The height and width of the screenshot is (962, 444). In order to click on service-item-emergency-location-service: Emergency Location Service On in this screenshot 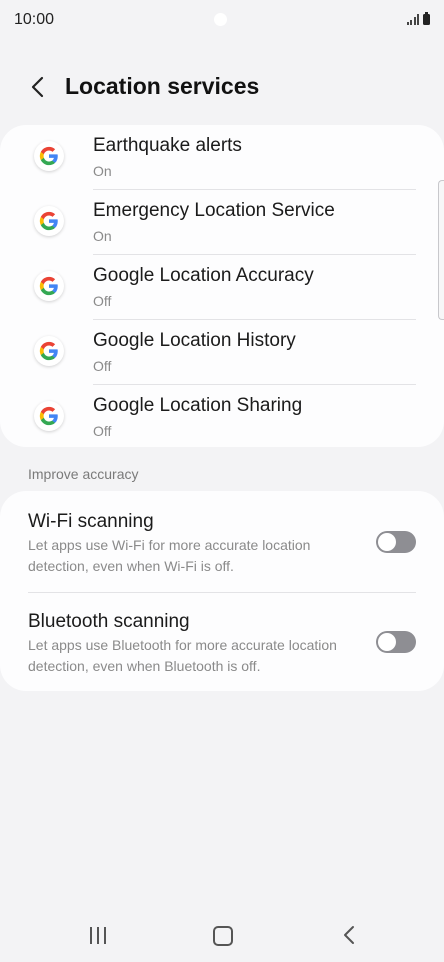, I will do `click(222, 222)`.